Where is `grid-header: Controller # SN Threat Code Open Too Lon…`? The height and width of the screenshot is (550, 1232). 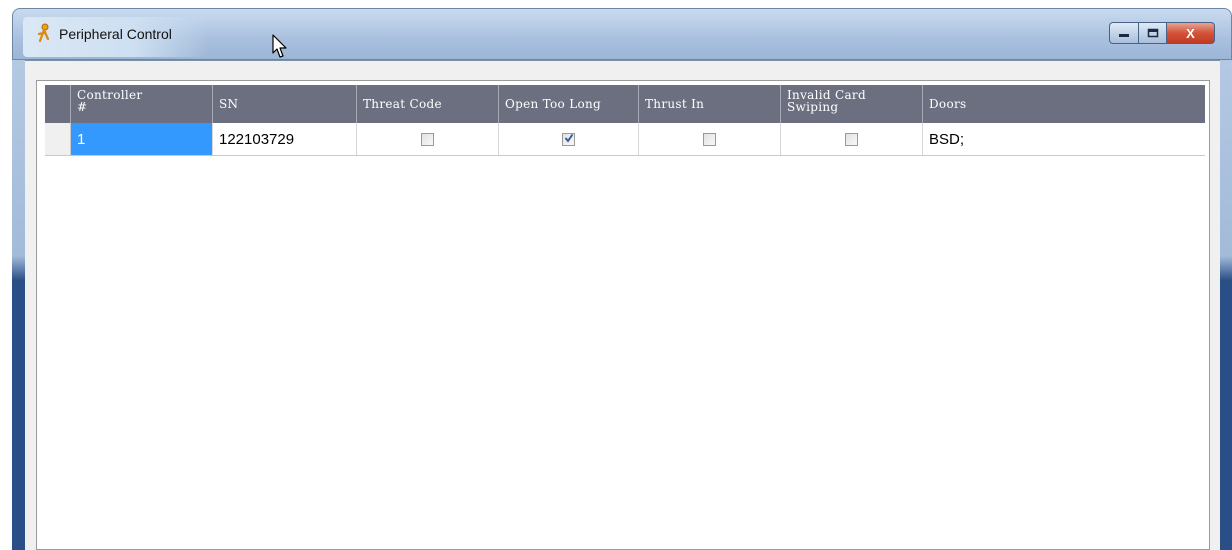
grid-header: Controller # SN Threat Code Open Too Lon… is located at coordinates (625, 104).